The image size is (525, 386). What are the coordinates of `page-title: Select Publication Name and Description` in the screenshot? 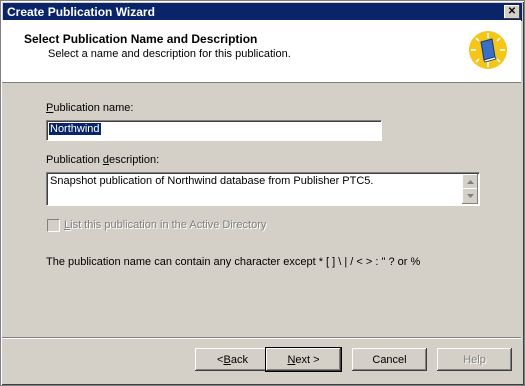 It's located at (141, 39).